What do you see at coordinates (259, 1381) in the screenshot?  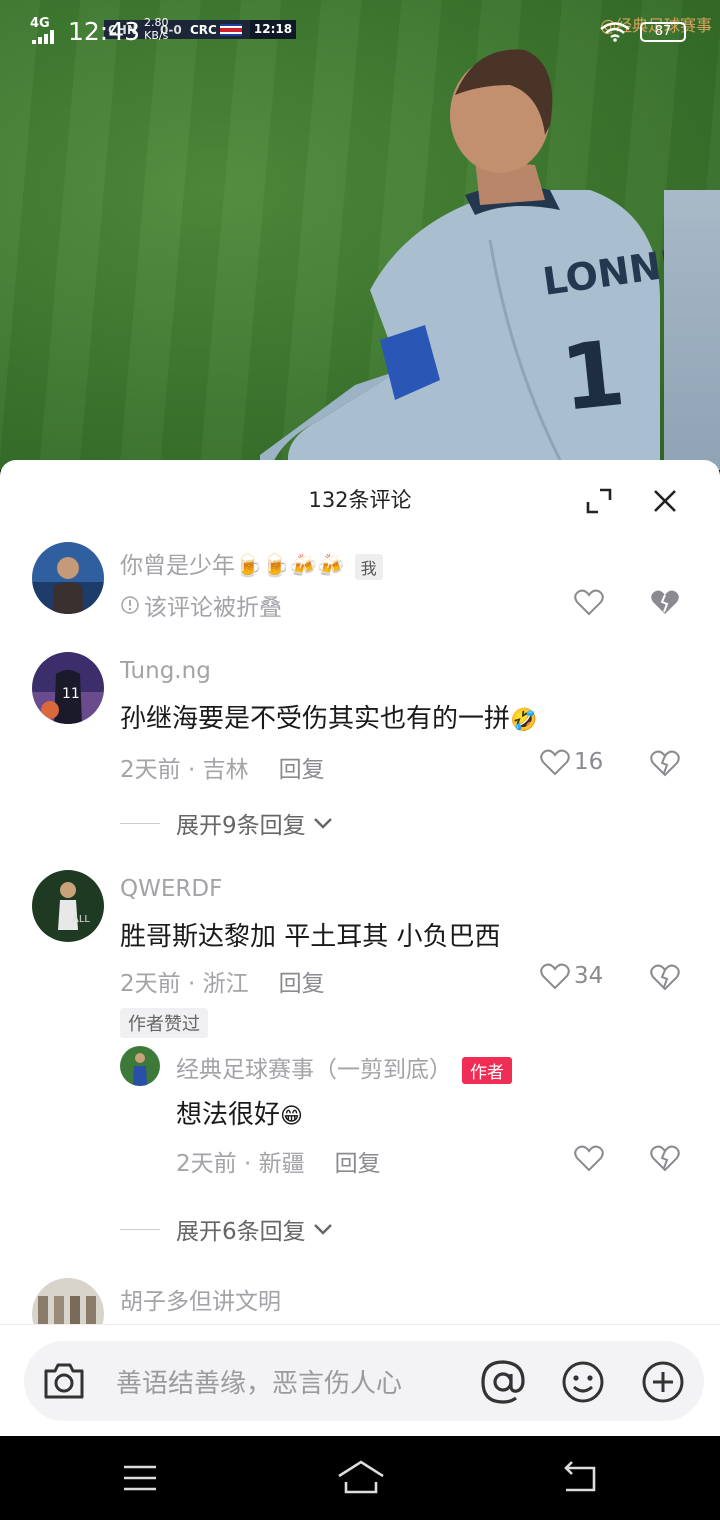 I see `comment-input-placeholder: 善语结善缘，恶言伤人心` at bounding box center [259, 1381].